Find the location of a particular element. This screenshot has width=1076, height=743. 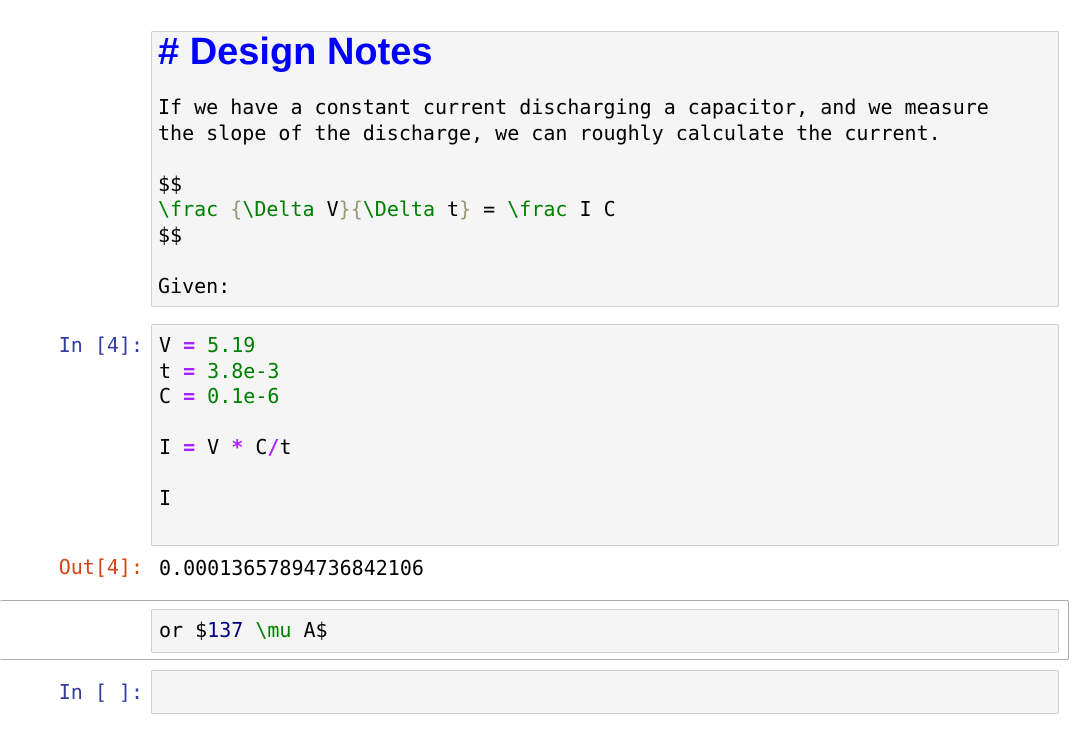

math-text: t is located at coordinates (447, 209).